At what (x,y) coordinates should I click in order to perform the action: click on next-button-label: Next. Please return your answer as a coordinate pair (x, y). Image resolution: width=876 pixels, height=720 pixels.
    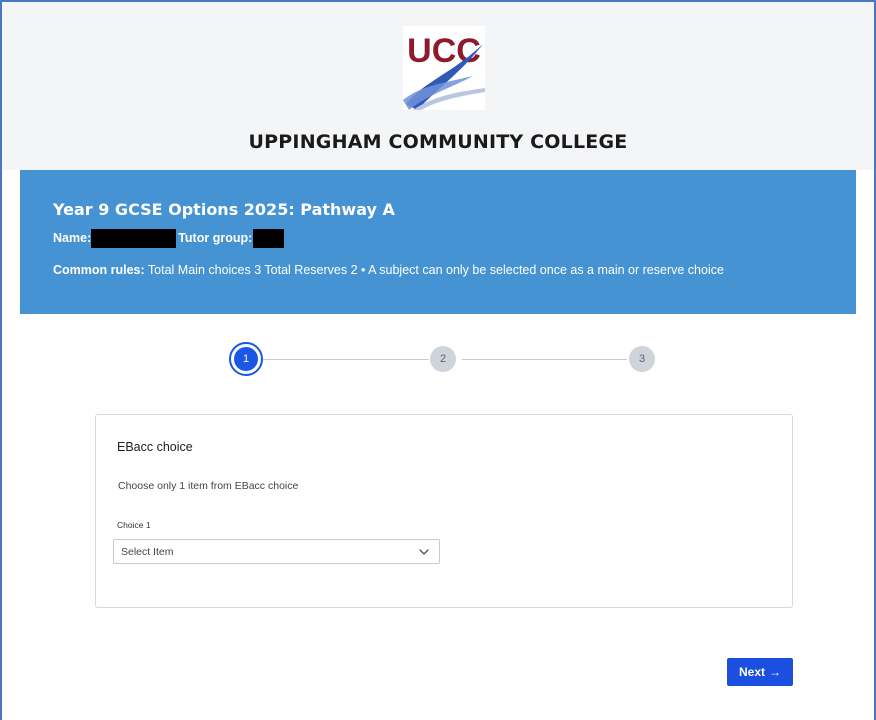
    Looking at the image, I should click on (751, 672).